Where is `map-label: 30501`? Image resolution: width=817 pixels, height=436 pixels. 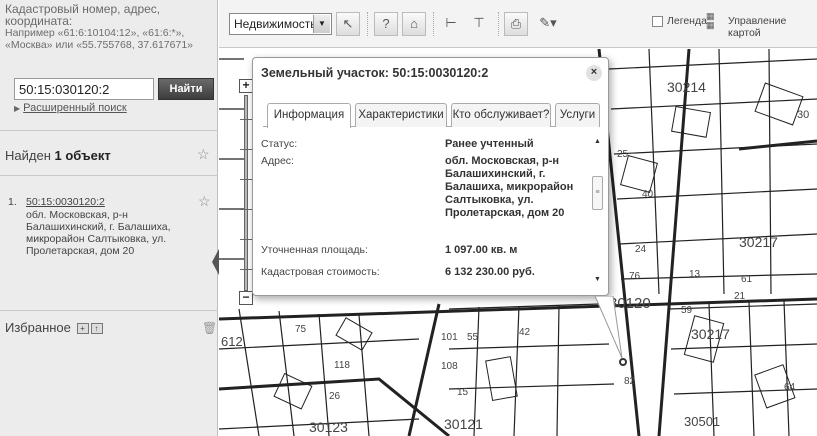
map-label: 30501 is located at coordinates (702, 421).